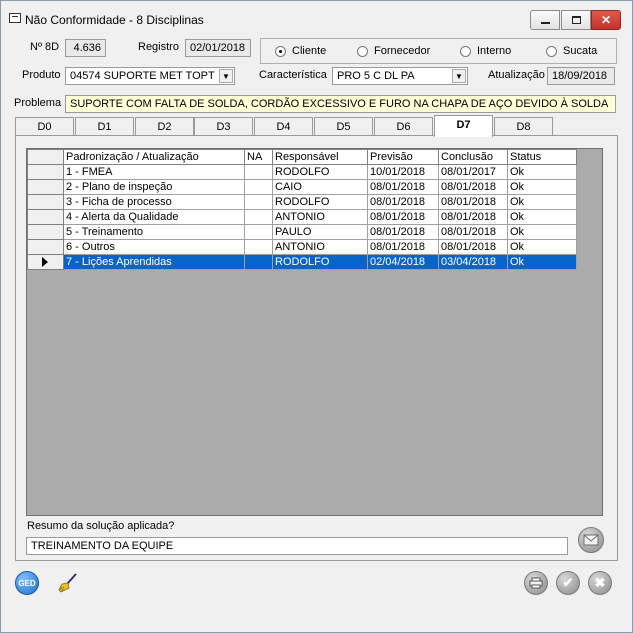 The image size is (633, 633). I want to click on cell-padronizacao: 5 - Treinamento, so click(154, 232).